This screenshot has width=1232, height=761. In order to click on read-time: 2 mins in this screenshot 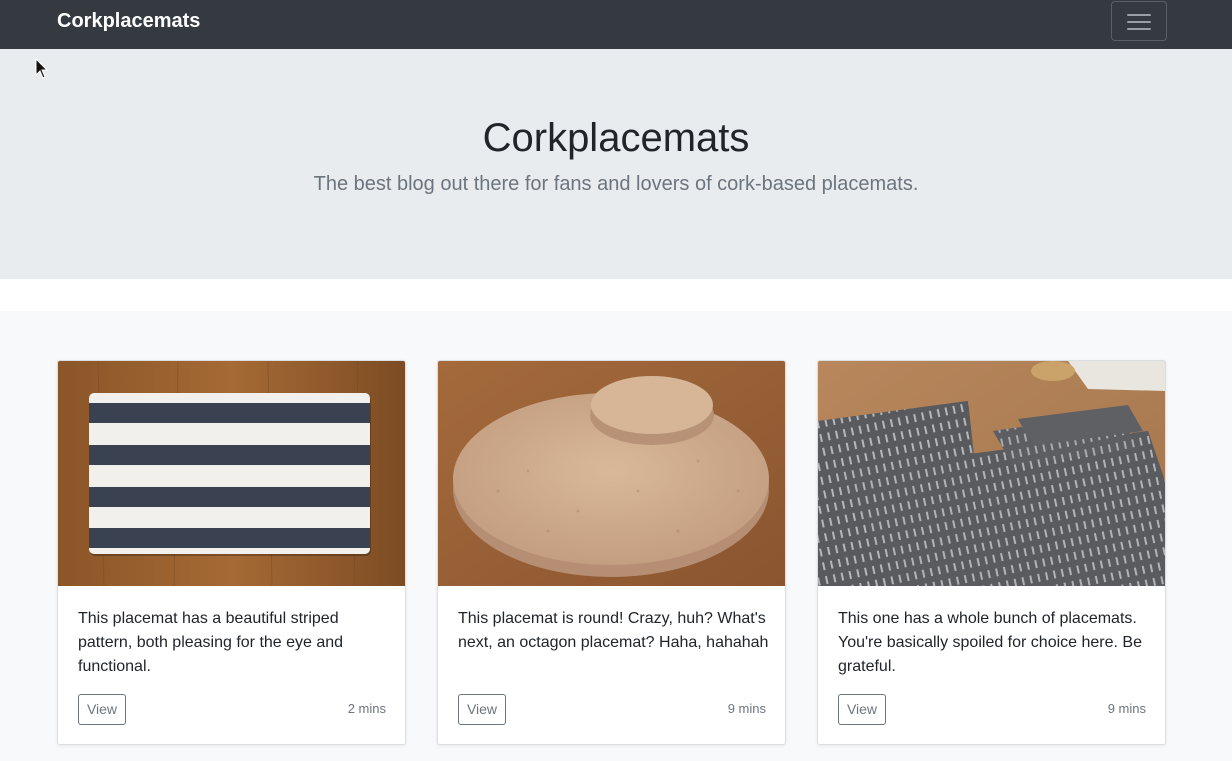, I will do `click(366, 708)`.